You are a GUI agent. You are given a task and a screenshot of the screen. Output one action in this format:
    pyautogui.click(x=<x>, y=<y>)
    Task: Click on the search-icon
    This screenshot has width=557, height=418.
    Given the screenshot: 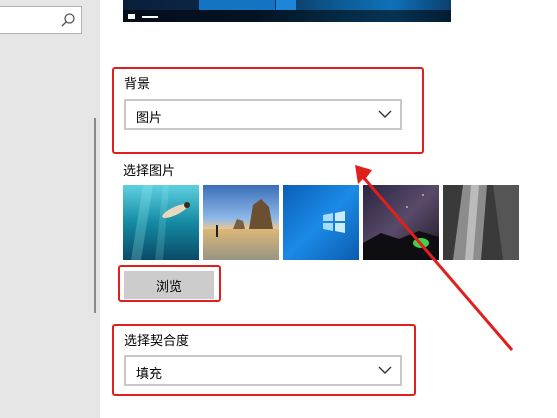 What is the action you would take?
    pyautogui.click(x=68, y=20)
    